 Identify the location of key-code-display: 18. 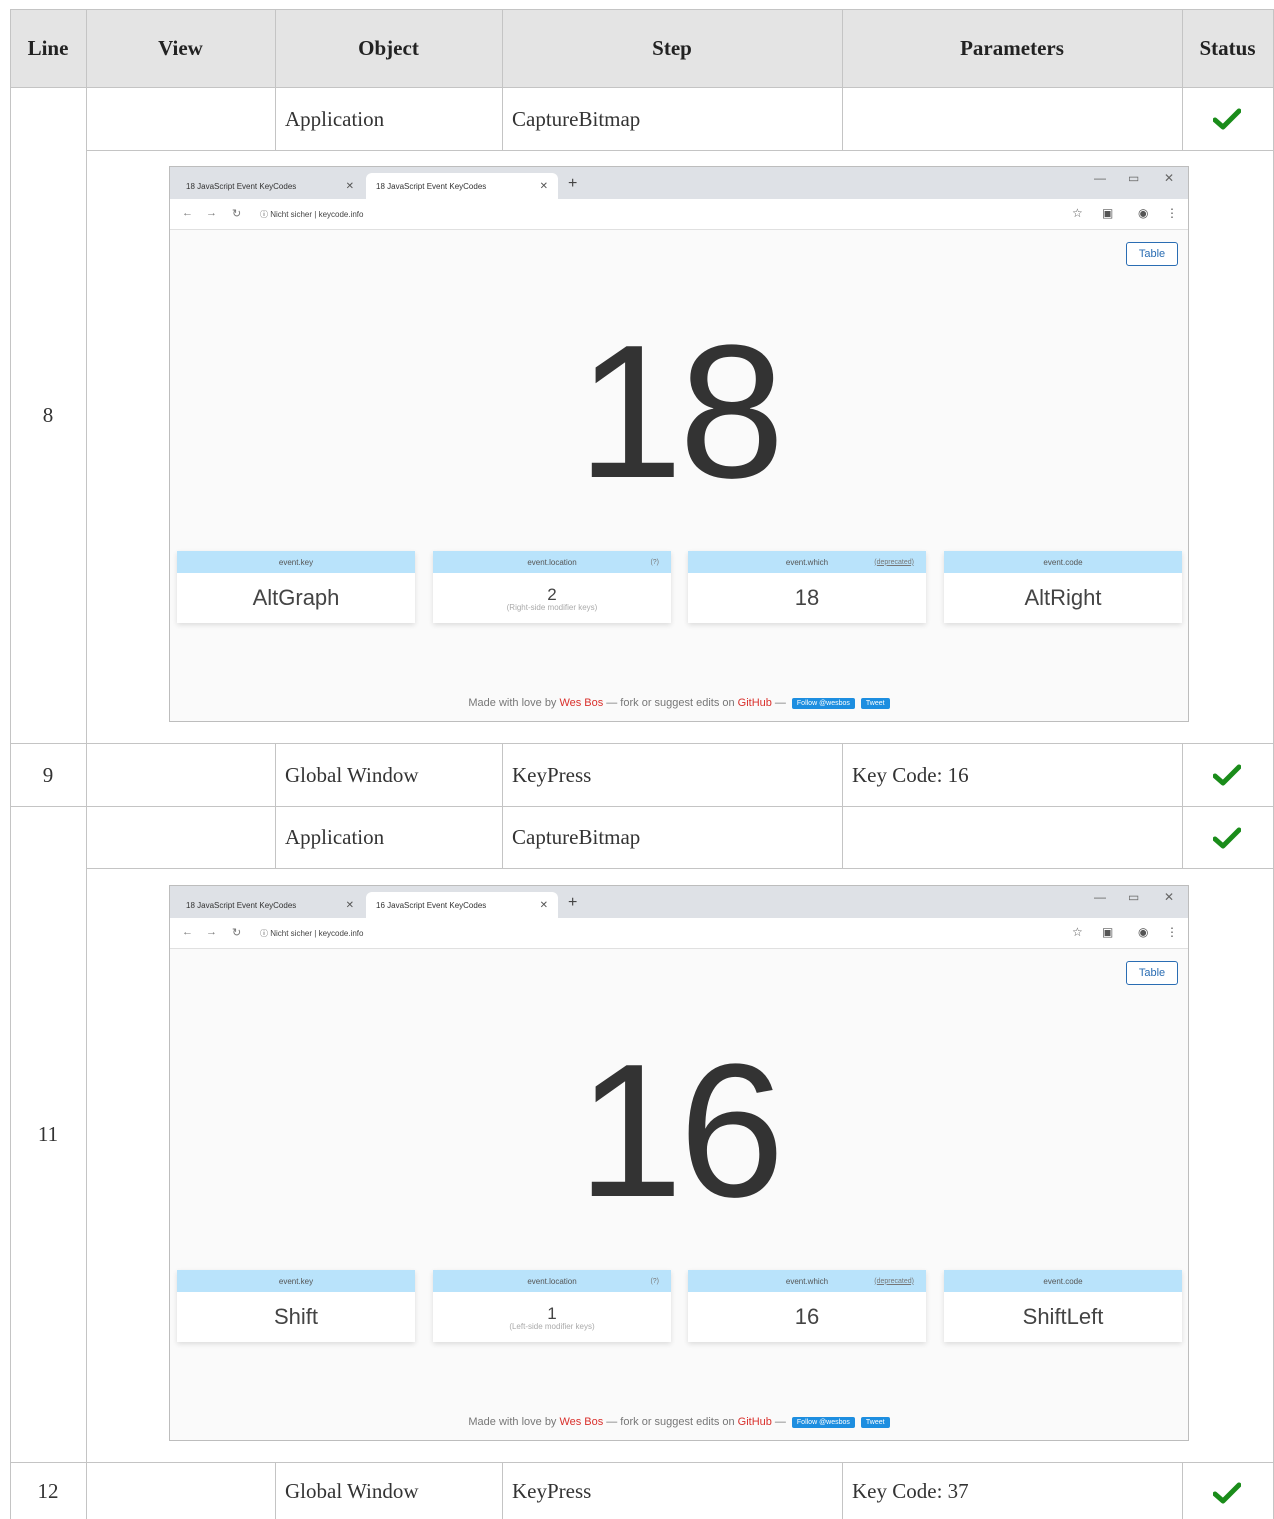
(680, 412).